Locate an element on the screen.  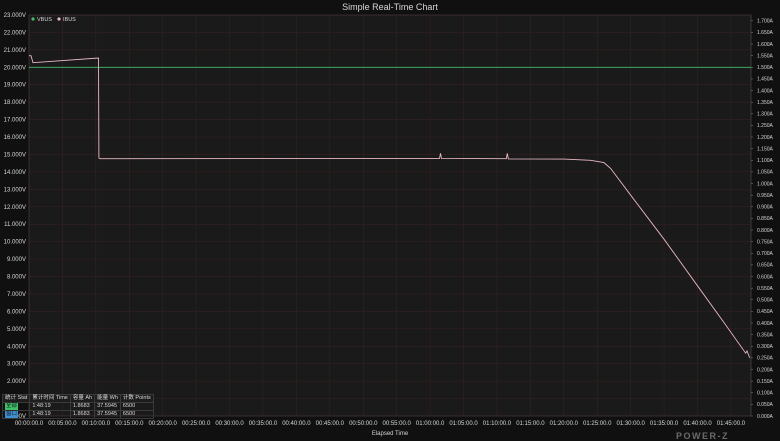
x-tick-label: 01:10:00.0 is located at coordinates (497, 424).